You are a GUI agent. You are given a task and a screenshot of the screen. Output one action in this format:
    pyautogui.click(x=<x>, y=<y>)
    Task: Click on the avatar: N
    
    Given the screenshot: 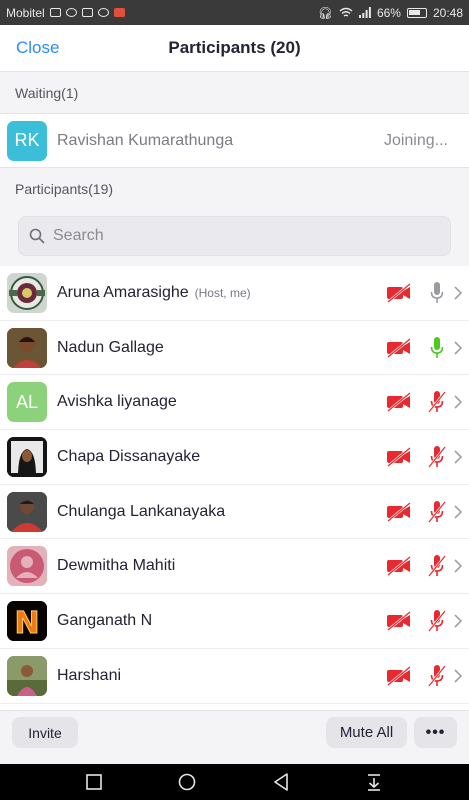 What is the action you would take?
    pyautogui.click(x=27, y=620)
    